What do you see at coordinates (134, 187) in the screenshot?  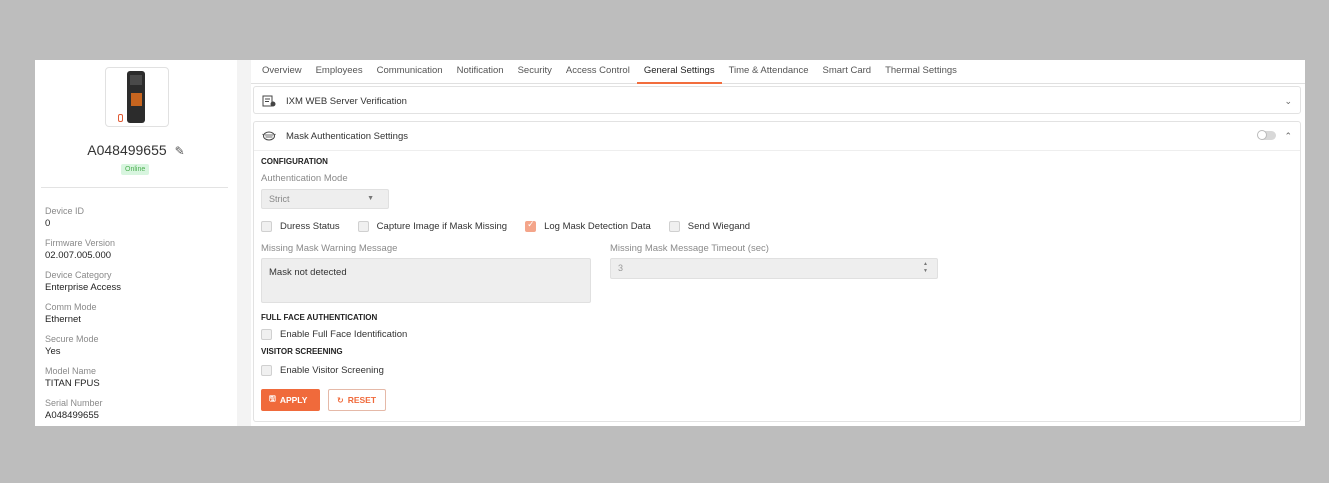 I see `divider` at bounding box center [134, 187].